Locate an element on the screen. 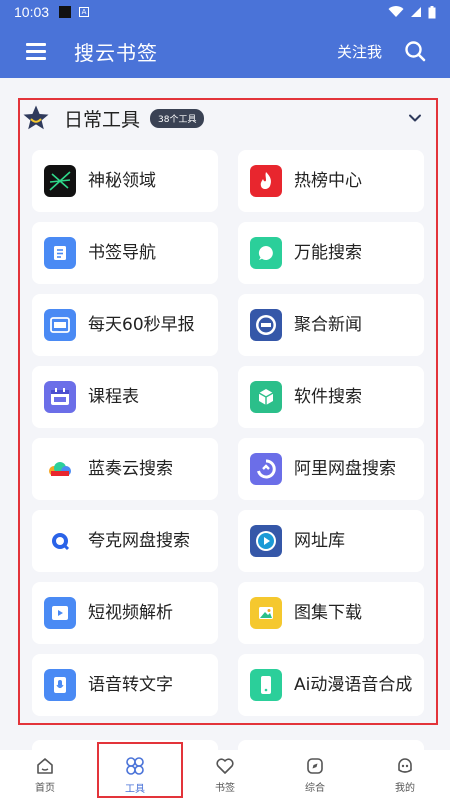  menu-icon is located at coordinates (36, 51).